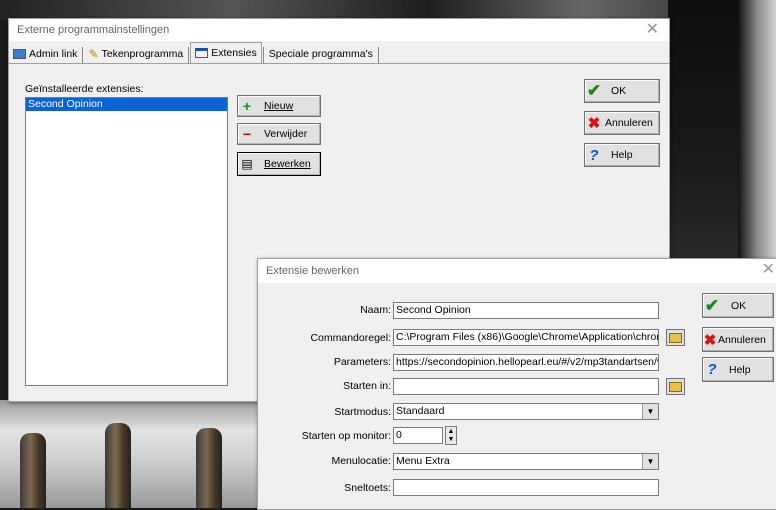 This screenshot has height=510, width=776. Describe the element at coordinates (93, 54) in the screenshot. I see `pencil-icon: ✎` at that location.